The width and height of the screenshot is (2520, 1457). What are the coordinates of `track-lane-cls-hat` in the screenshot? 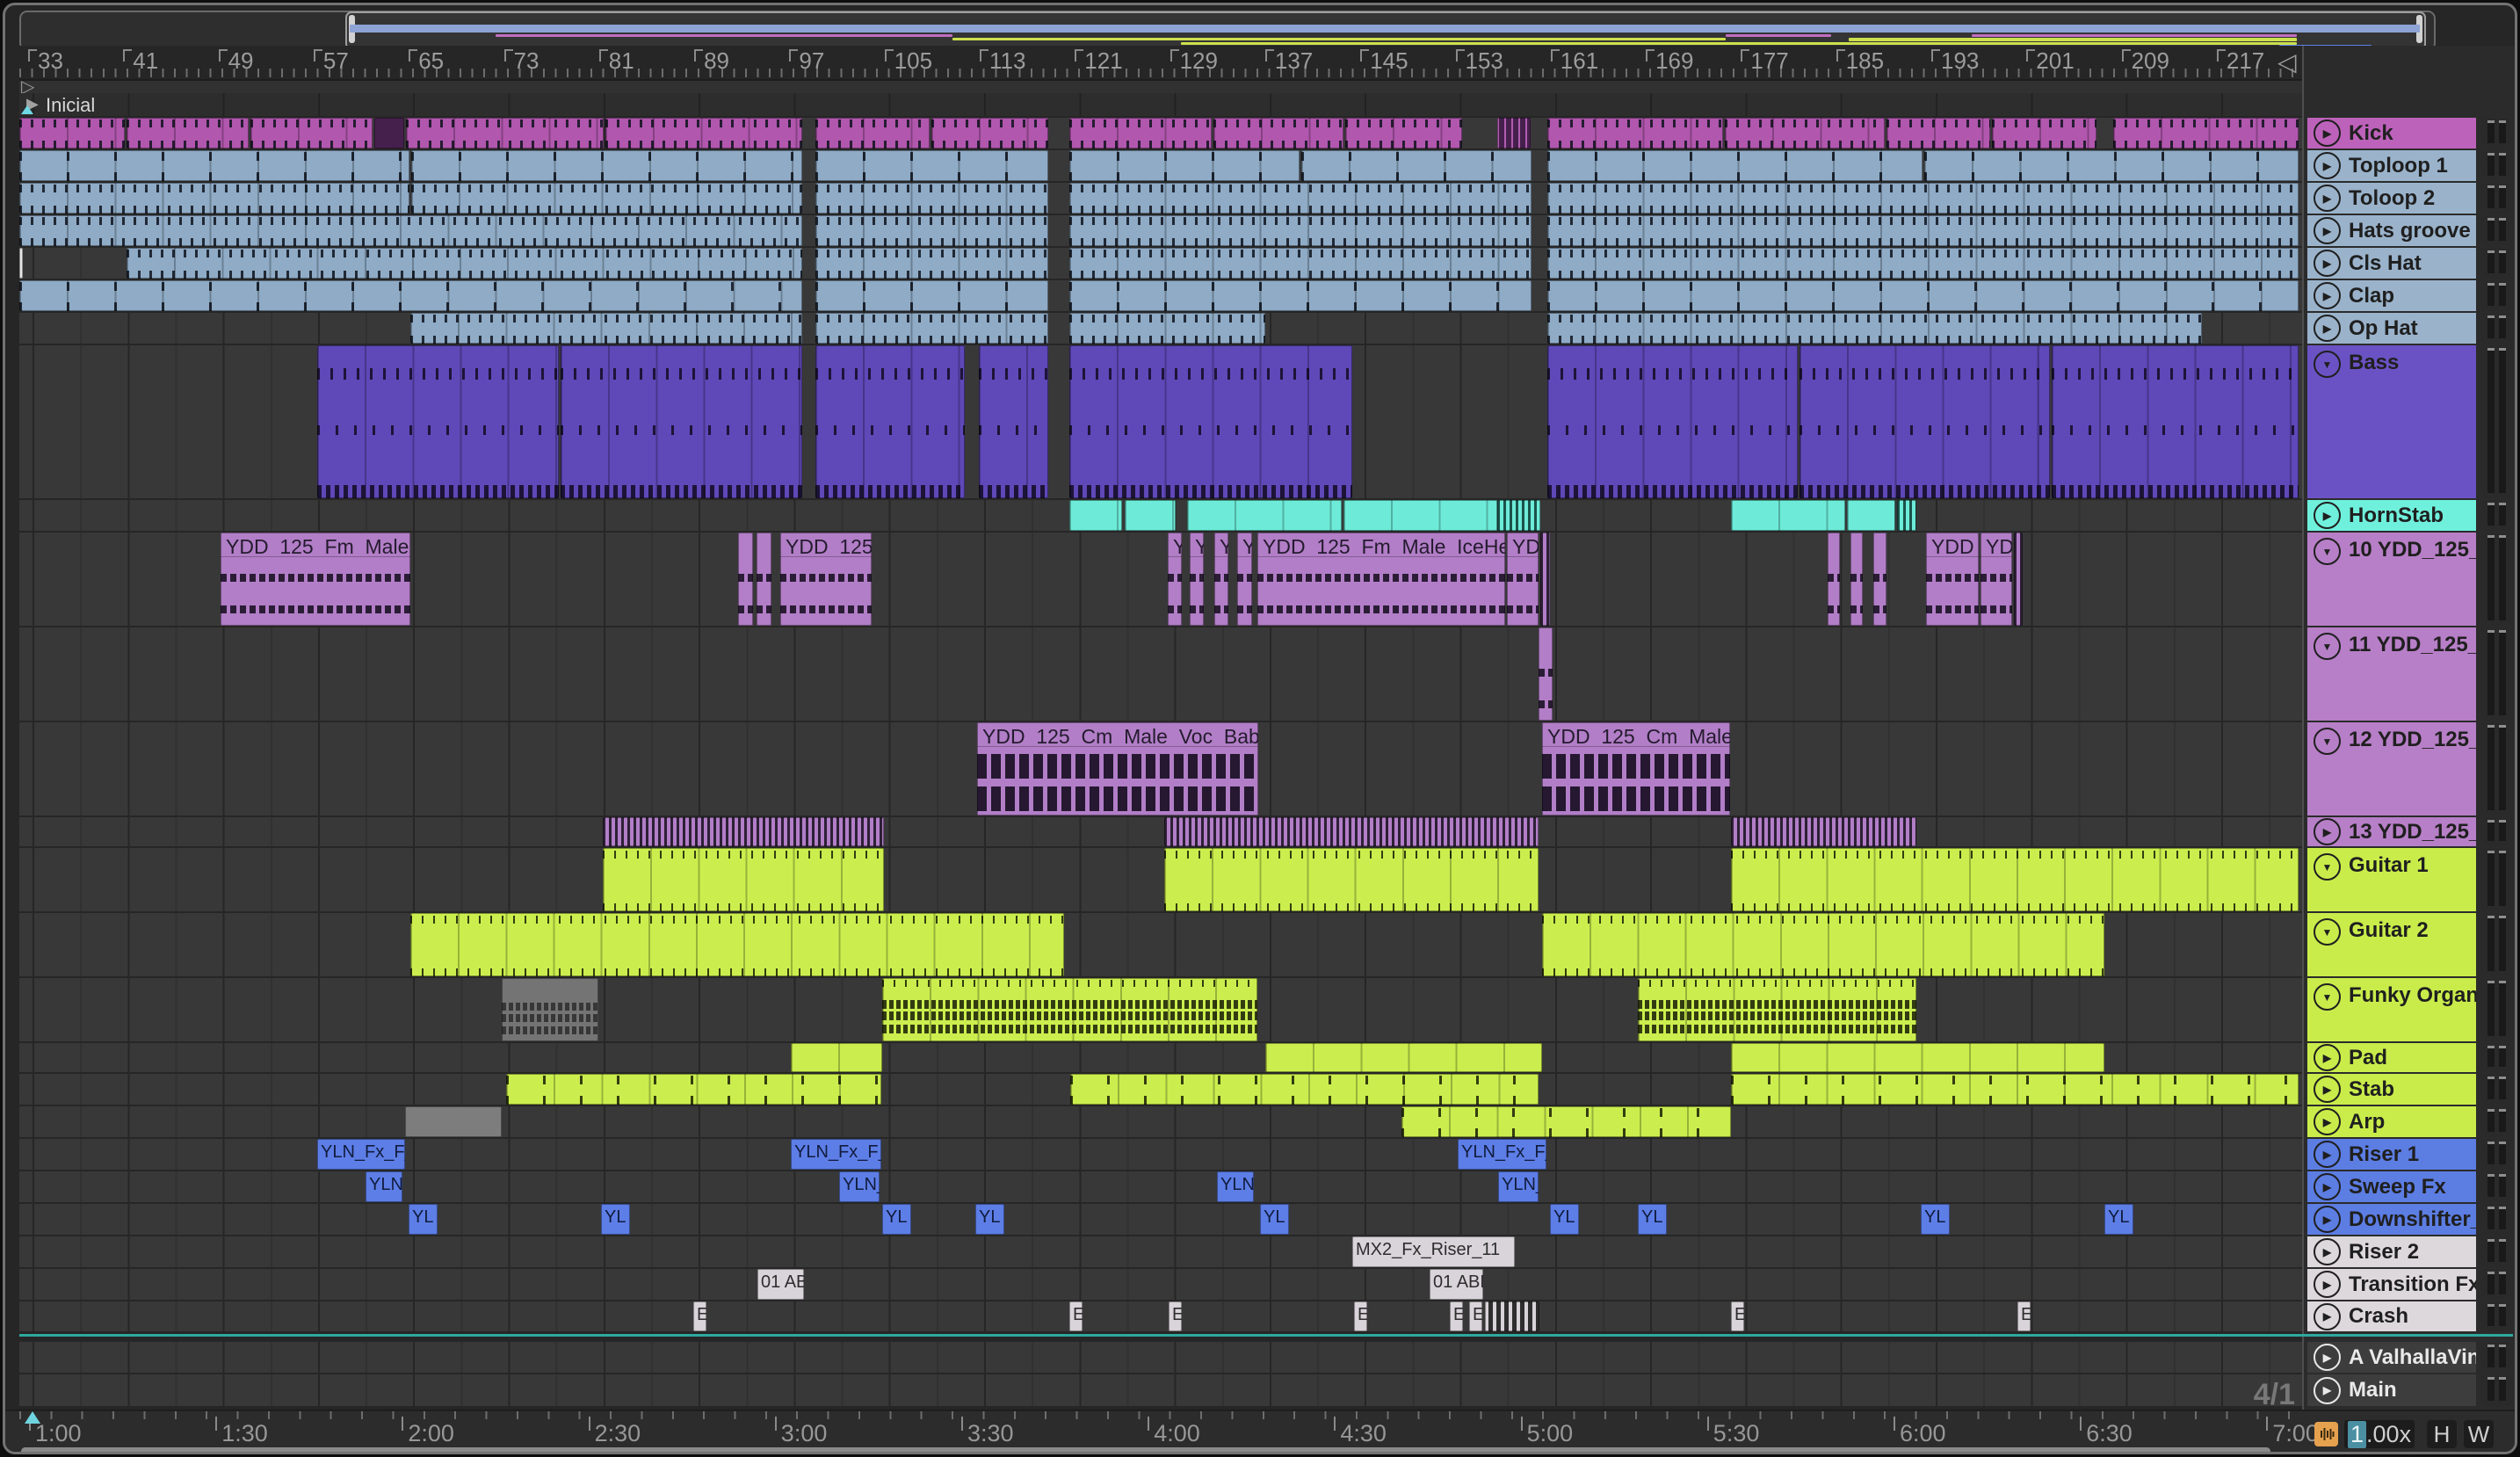 It's located at (1160, 263).